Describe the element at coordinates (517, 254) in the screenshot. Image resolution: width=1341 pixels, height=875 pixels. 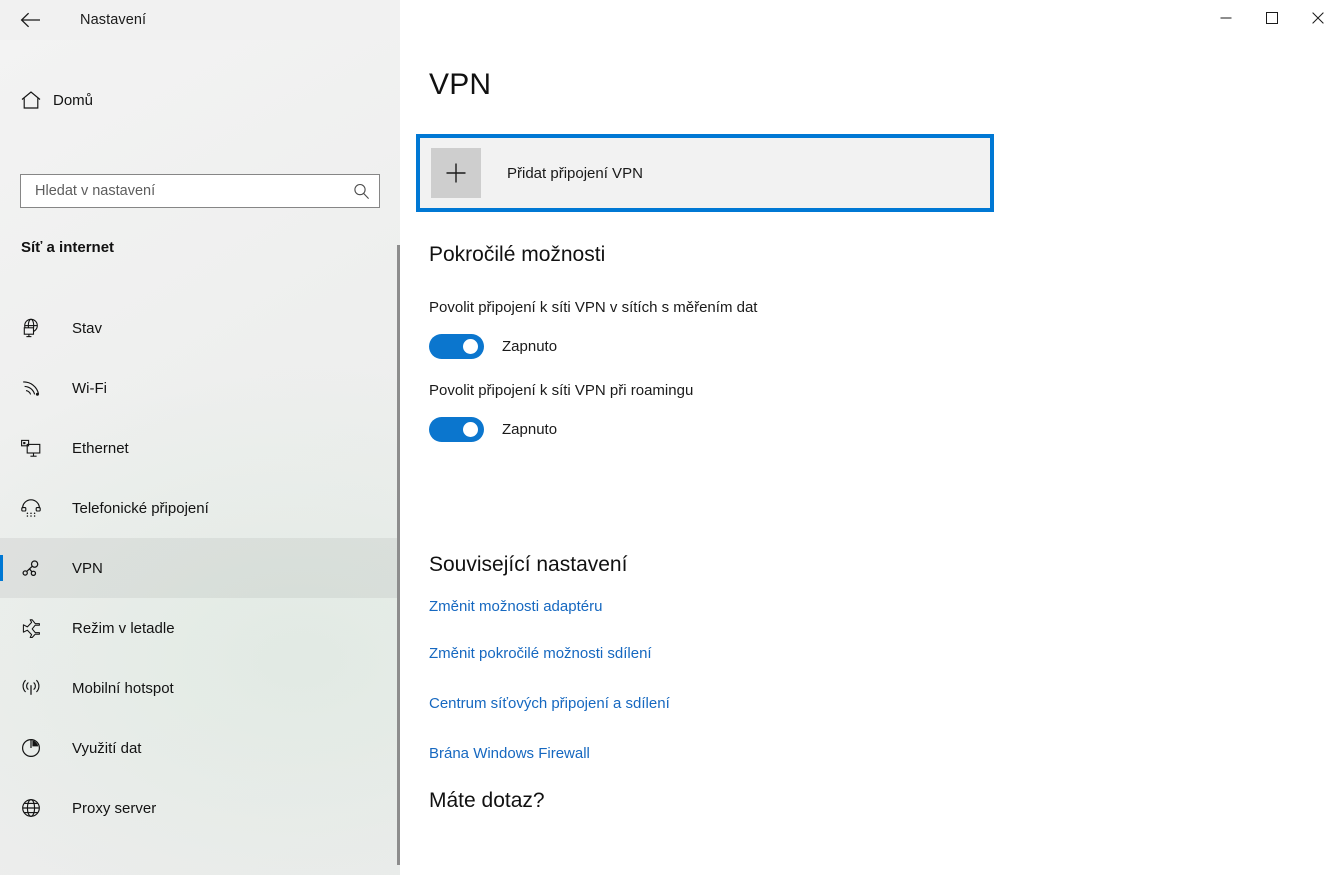
I see `advanced-options-heading: Pokročilé možnosti` at that location.